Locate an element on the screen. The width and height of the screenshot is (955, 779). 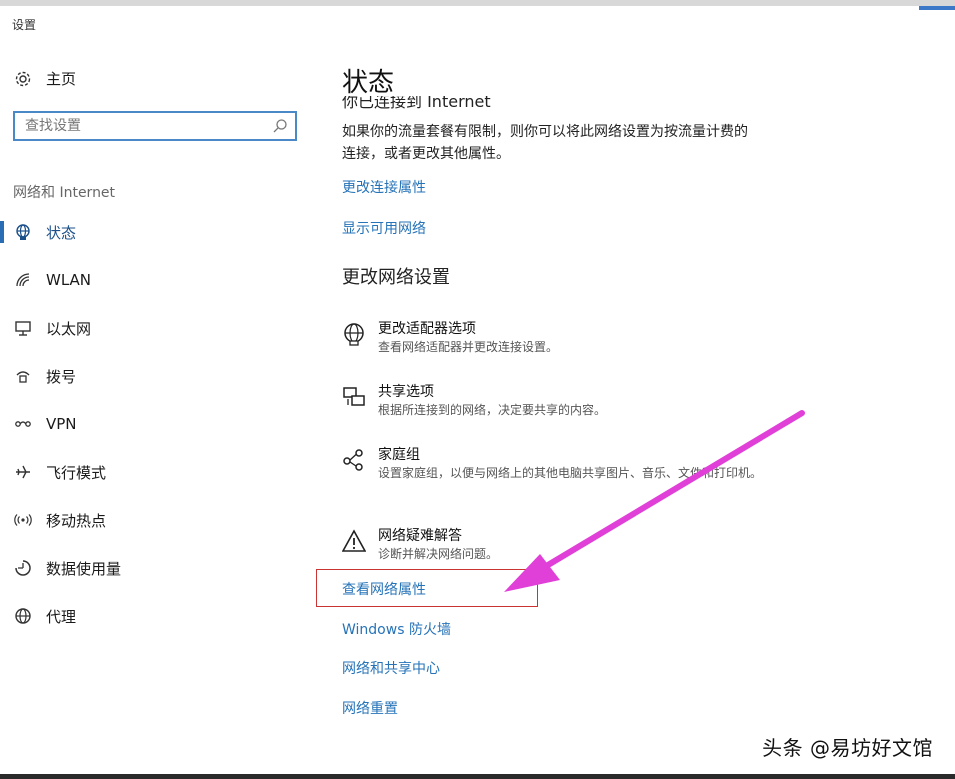
window-bottom-border is located at coordinates (477, 776).